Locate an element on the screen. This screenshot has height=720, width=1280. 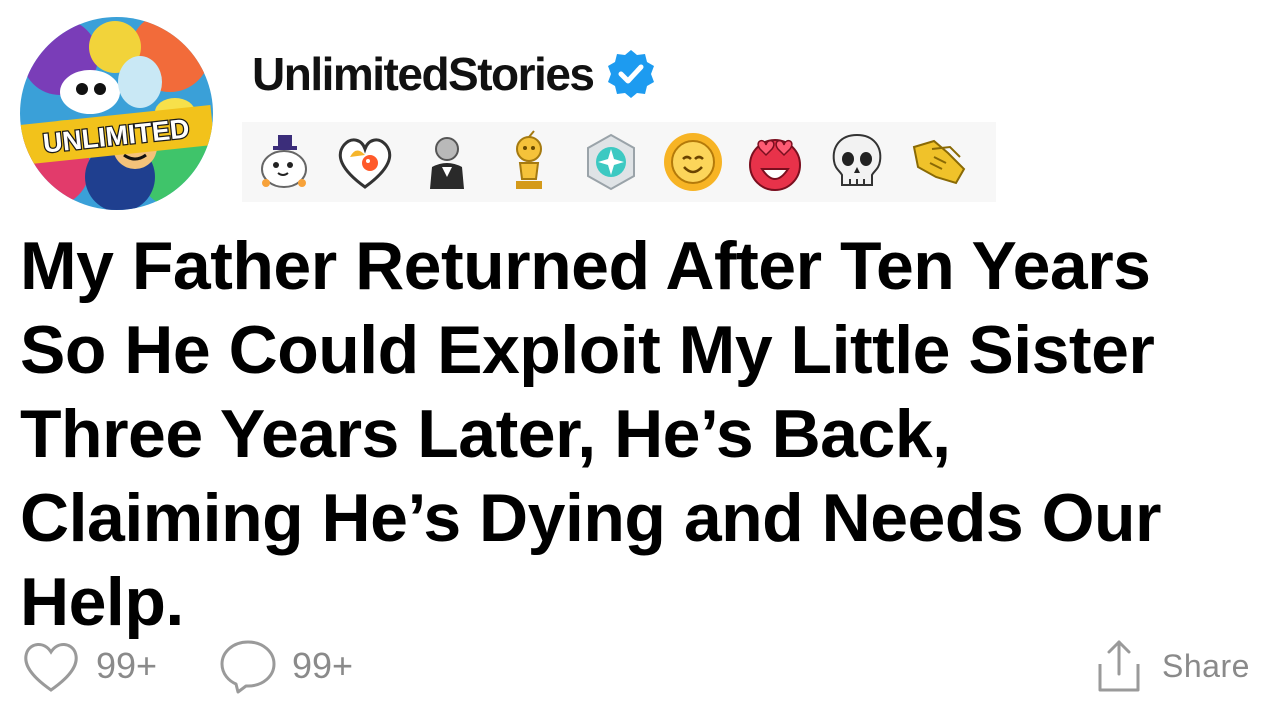
avatar: UNLIMITED is located at coordinates (116, 113).